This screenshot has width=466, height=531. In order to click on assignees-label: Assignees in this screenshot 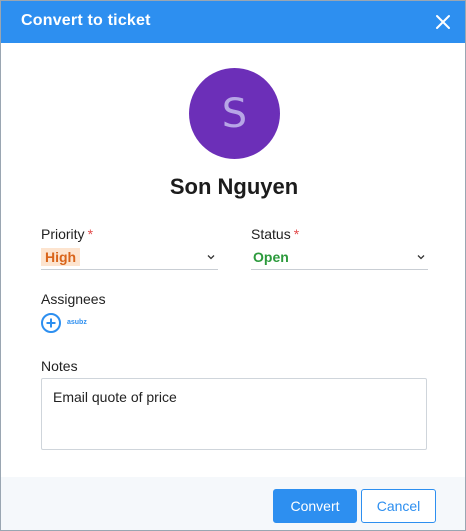, I will do `click(73, 299)`.